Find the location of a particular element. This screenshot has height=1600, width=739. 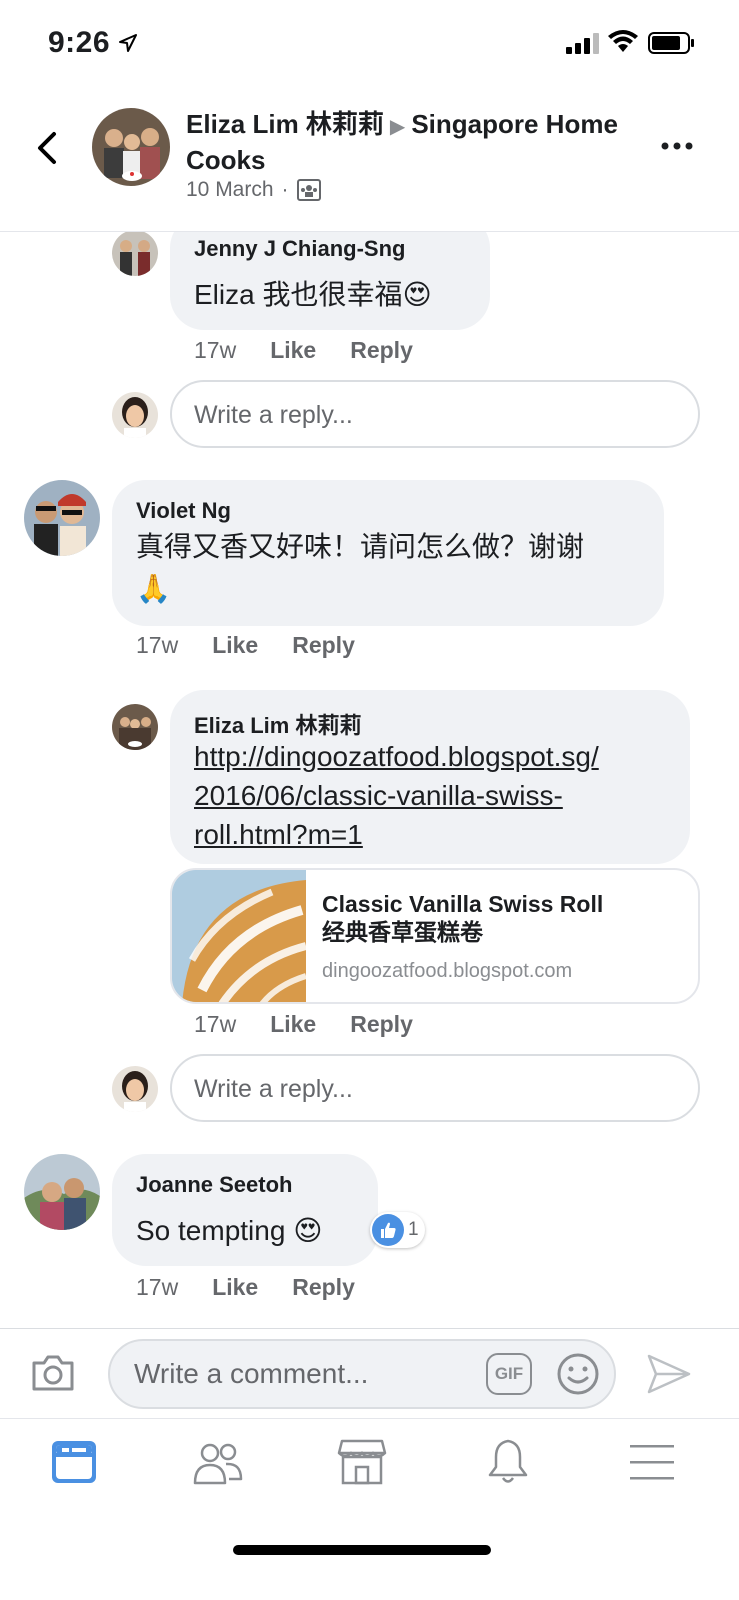

group-audience-icon is located at coordinates (308, 190).